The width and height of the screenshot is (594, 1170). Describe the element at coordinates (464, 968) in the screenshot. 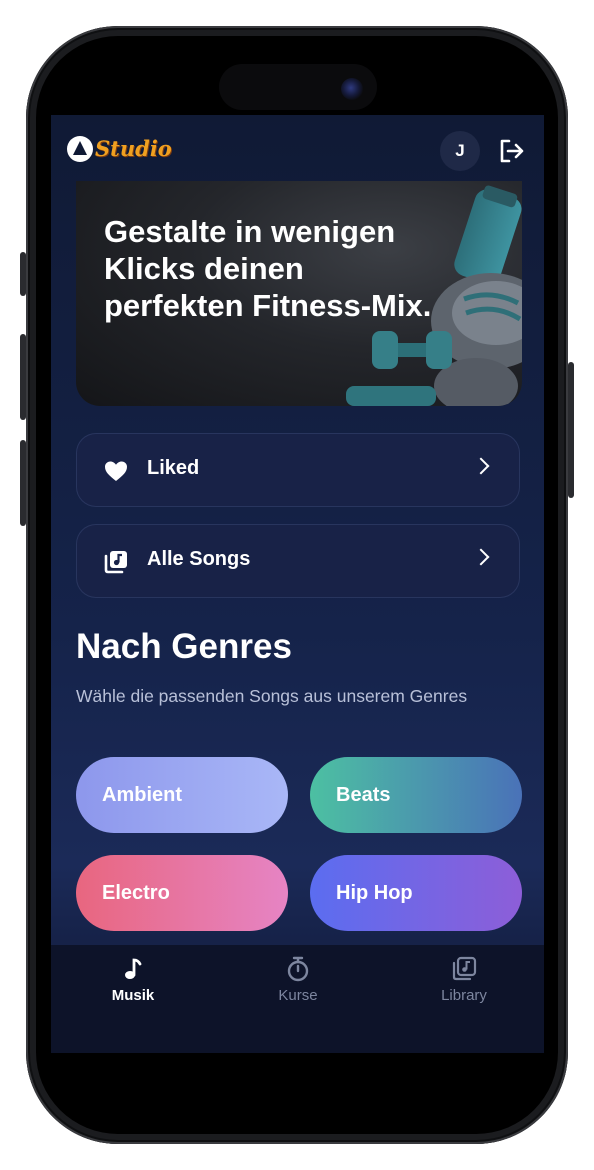

I see `library-icon` at that location.